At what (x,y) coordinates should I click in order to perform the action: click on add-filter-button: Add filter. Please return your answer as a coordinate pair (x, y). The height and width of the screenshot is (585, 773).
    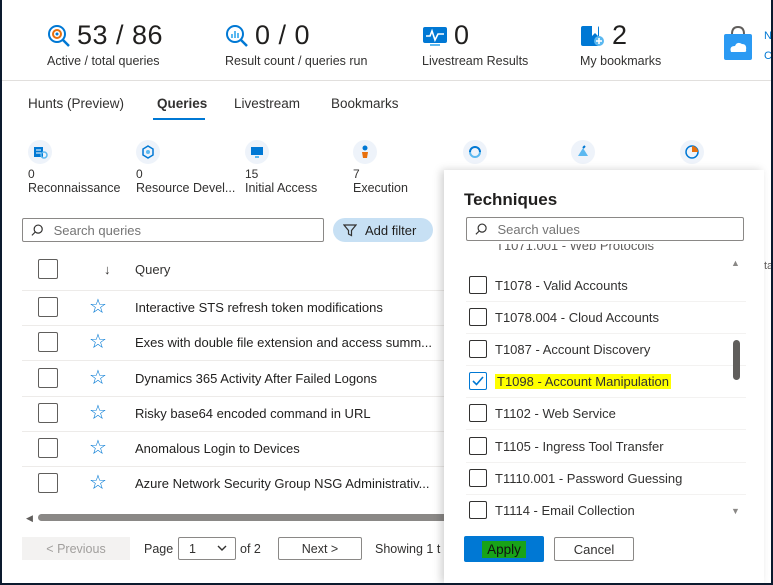
    Looking at the image, I should click on (383, 230).